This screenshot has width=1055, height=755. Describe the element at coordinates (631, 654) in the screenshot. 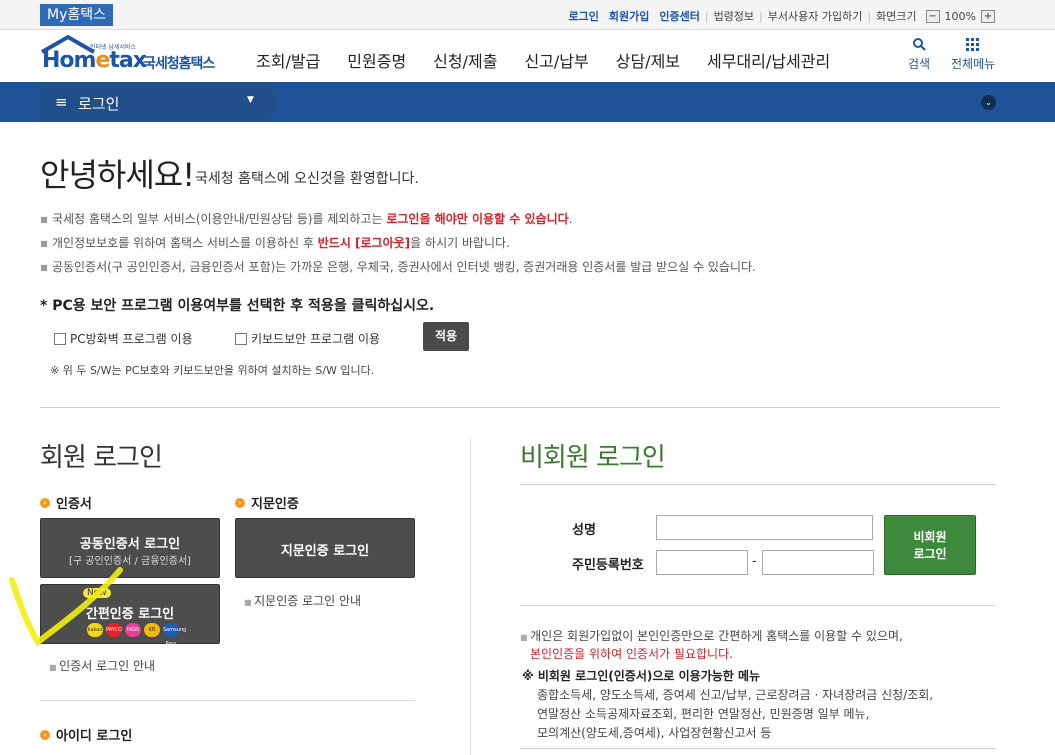

I see `nonmember-info-emphasis: 본인인증을 위하여 인증서가 필요합니다.` at that location.